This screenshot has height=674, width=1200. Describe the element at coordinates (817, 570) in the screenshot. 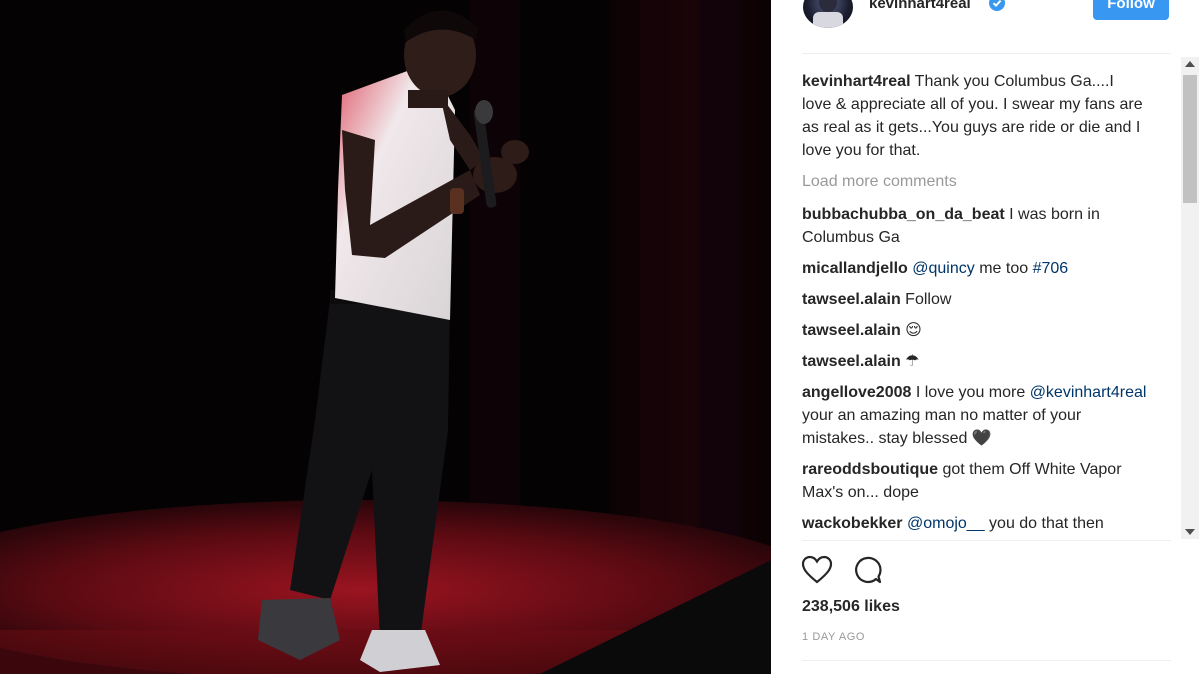

I see `heart-icon` at that location.